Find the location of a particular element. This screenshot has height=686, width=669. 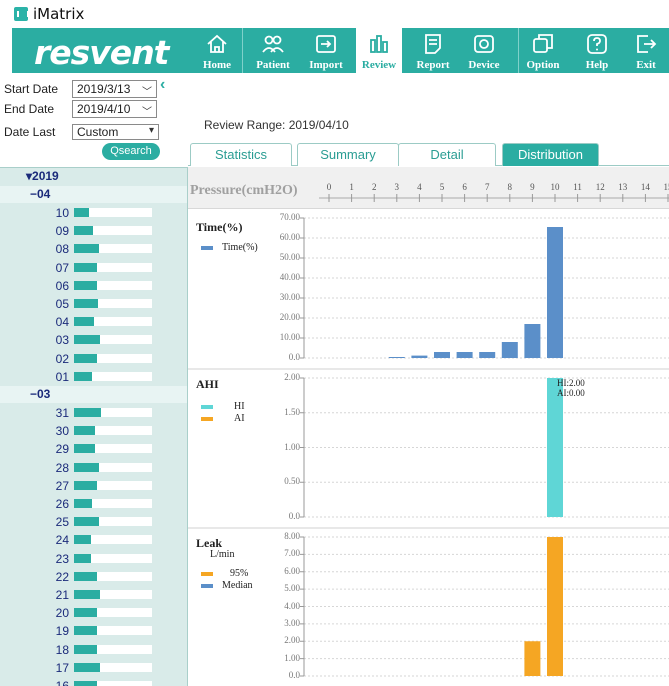

title-bar: iMatrix is located at coordinates (334, 14).